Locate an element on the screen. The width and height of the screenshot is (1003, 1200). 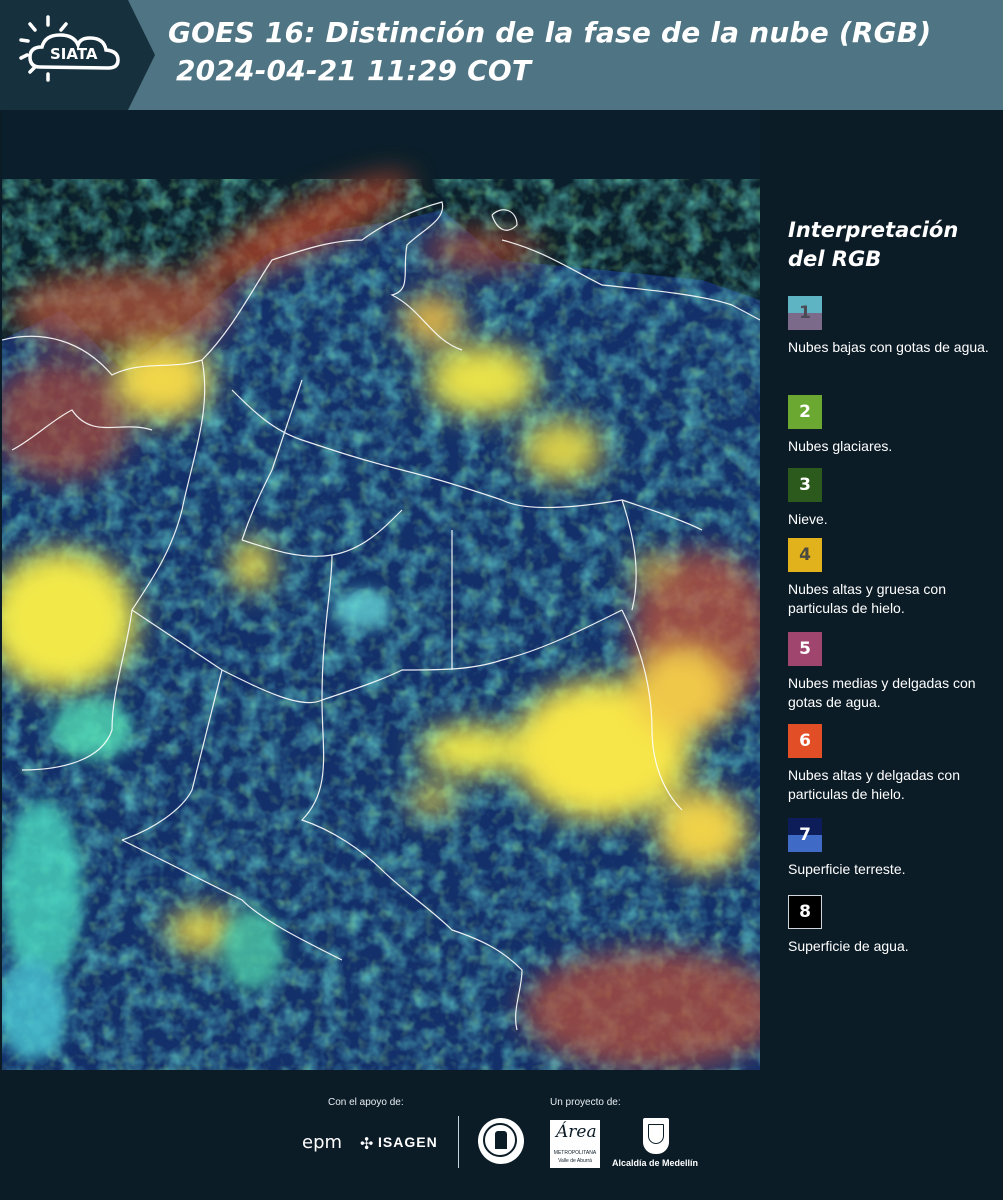
legend-number-1: 1 is located at coordinates (805, 313).